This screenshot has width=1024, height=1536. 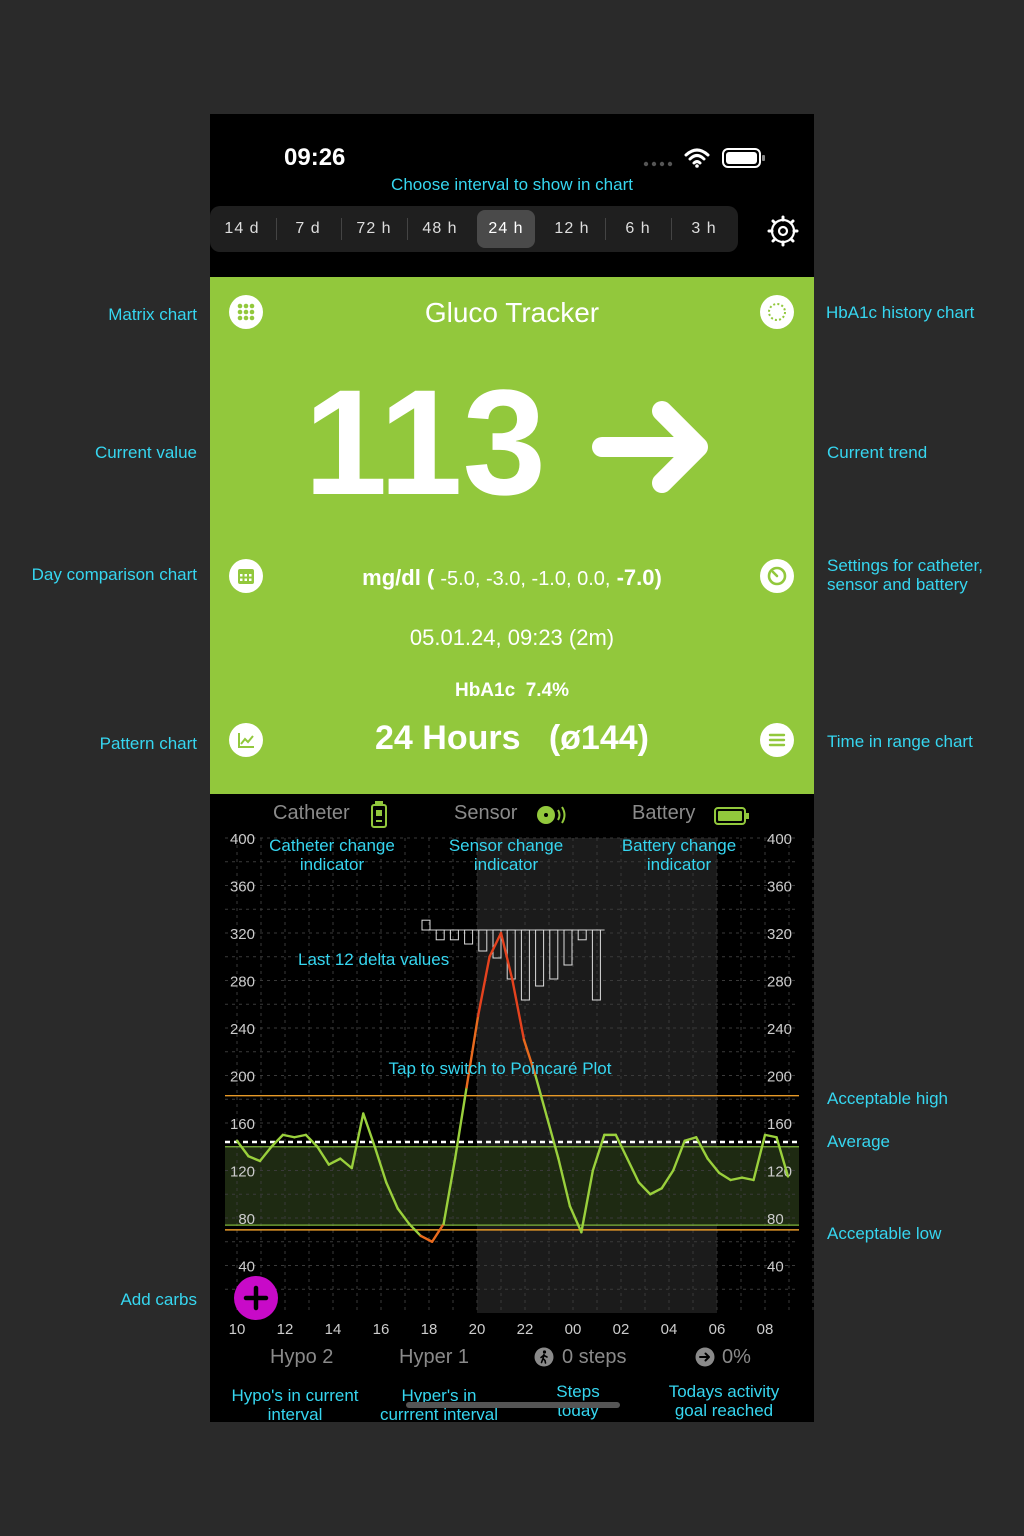 I want to click on interval-average: (ø144), so click(x=598, y=738).